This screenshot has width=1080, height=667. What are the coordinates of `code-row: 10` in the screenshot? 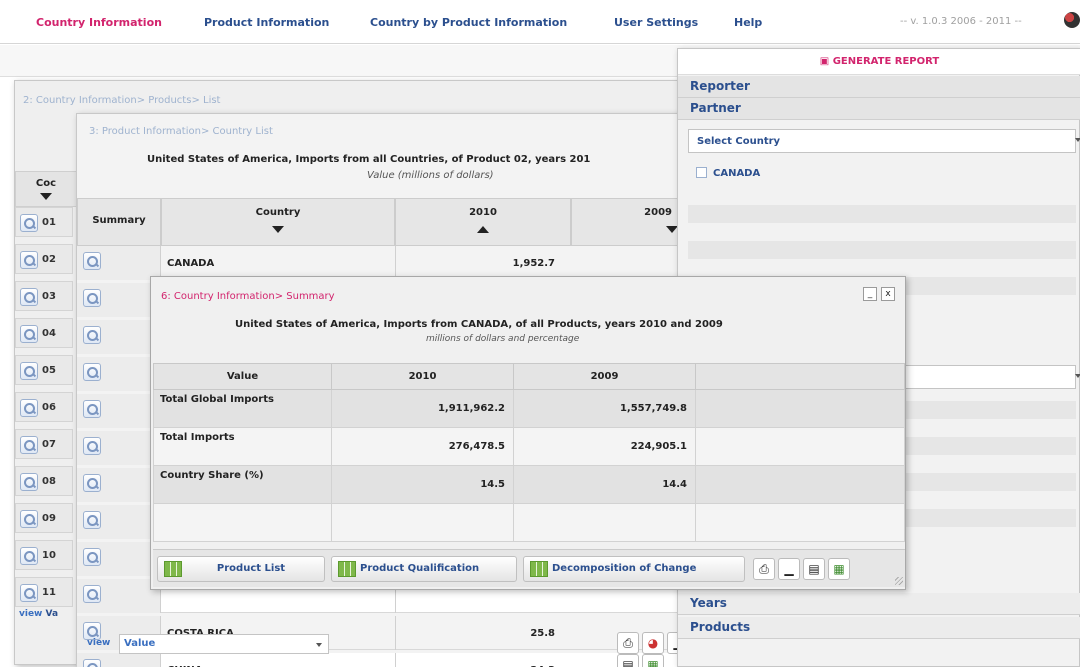 It's located at (44, 555).